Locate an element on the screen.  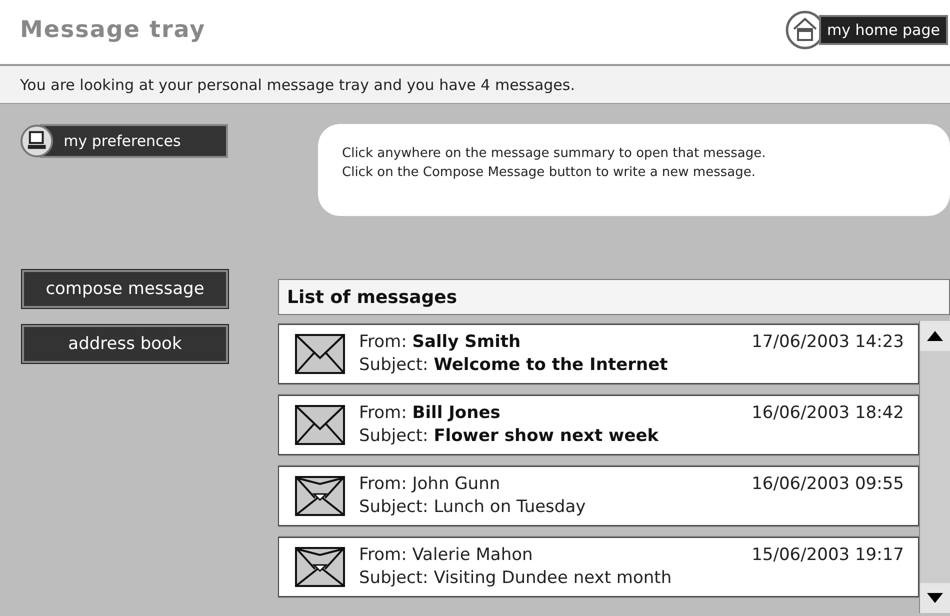
sender-text: From: John Gunn is located at coordinates (430, 484).